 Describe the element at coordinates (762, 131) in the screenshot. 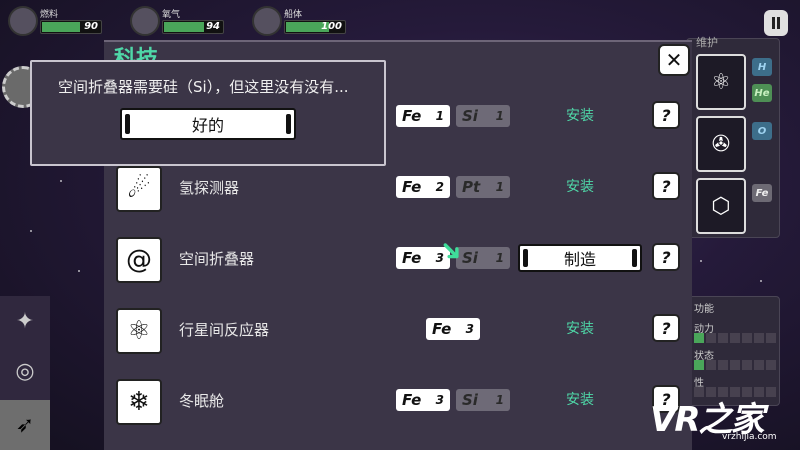

I see `oxygen-tag: O` at that location.